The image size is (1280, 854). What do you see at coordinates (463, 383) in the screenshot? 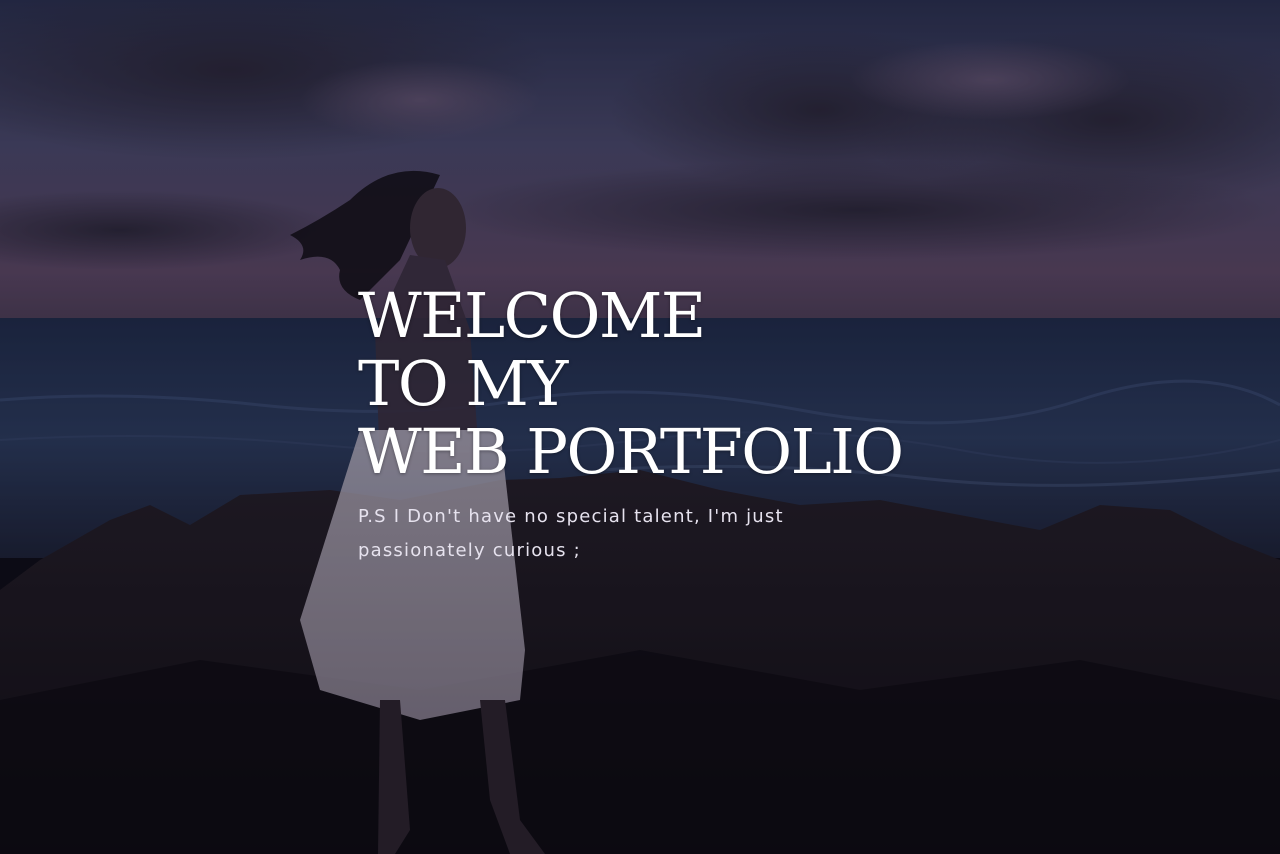
I see `hero-title-line-2: TO MY` at bounding box center [463, 383].